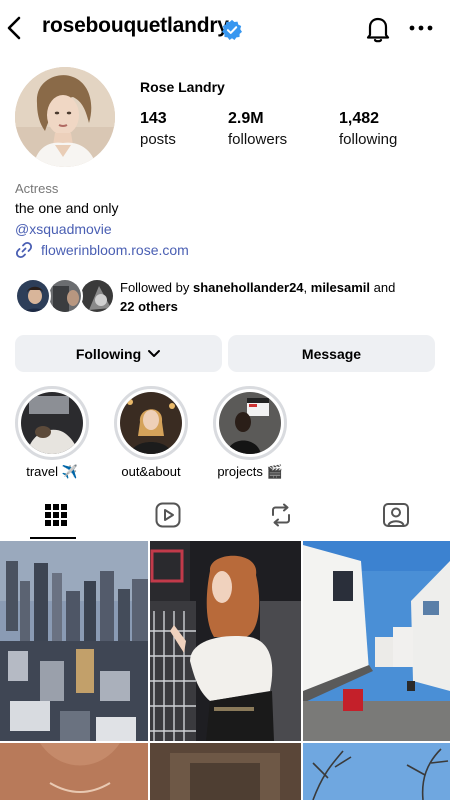 Image resolution: width=450 pixels, height=800 pixels. I want to click on bell-icon, so click(378, 29).